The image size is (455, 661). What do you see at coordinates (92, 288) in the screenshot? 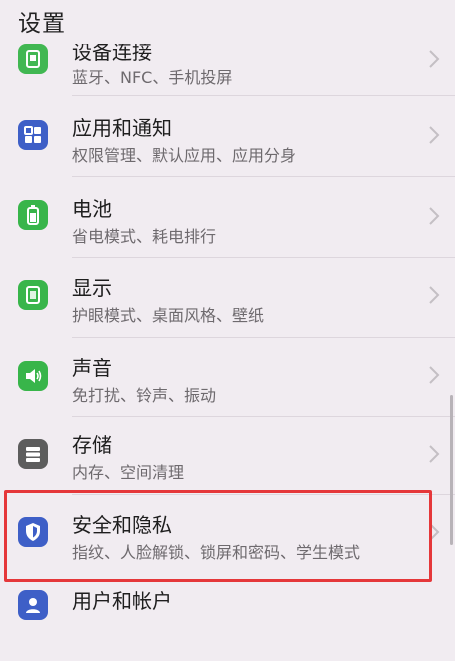
I see `settings-item-label: 显示` at bounding box center [92, 288].